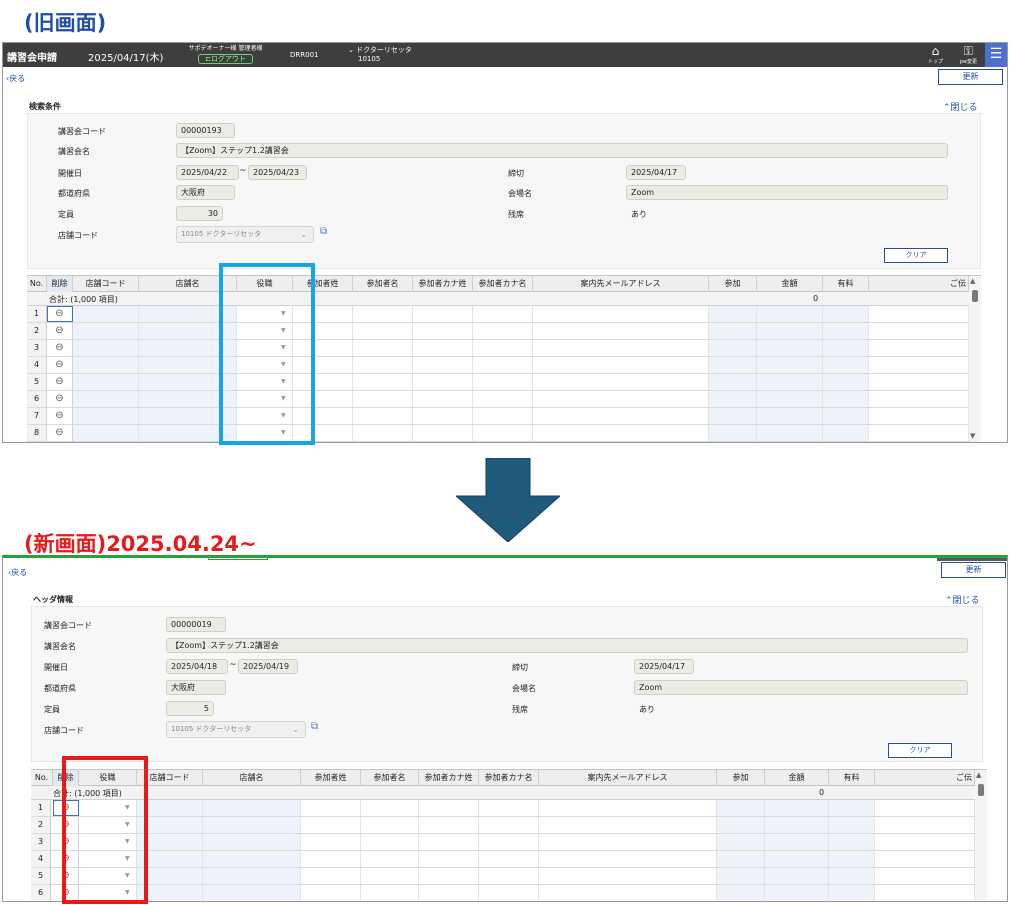 This screenshot has height=905, width=1010. I want to click on scroll-up-icon: ▲, so click(978, 775).